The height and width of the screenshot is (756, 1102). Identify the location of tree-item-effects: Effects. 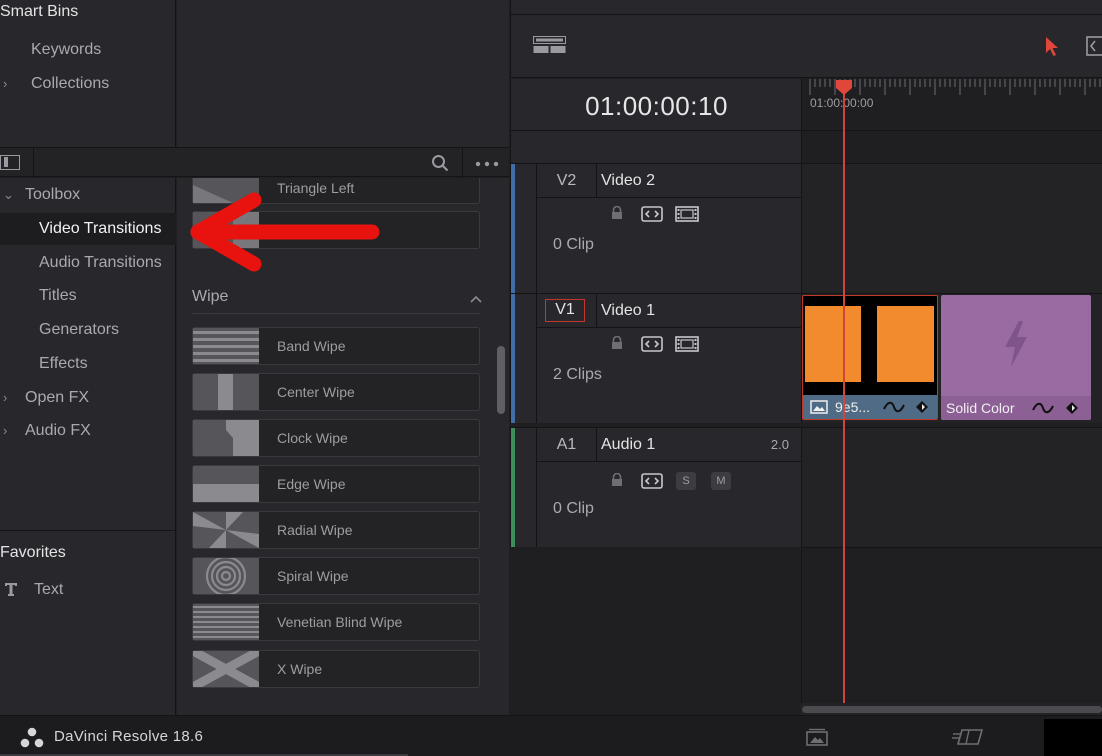
(63, 364).